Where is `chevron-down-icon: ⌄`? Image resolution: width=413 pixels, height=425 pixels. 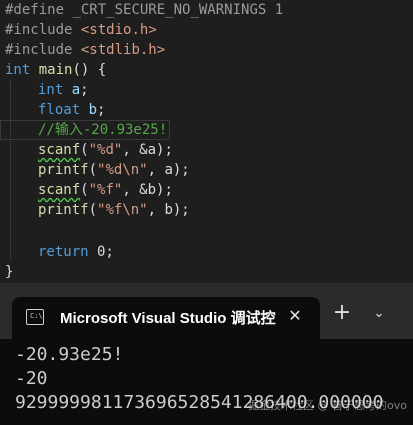 chevron-down-icon: ⌄ is located at coordinates (379, 314).